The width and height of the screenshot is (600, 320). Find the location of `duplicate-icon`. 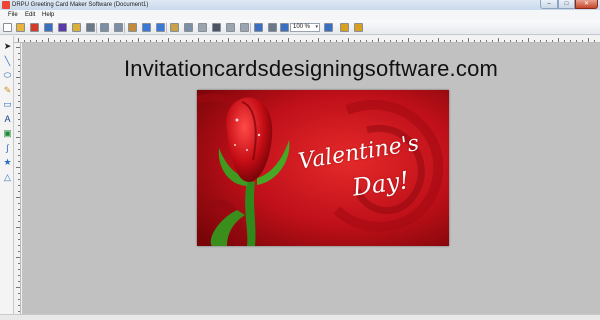

duplicate-icon is located at coordinates (202, 27).